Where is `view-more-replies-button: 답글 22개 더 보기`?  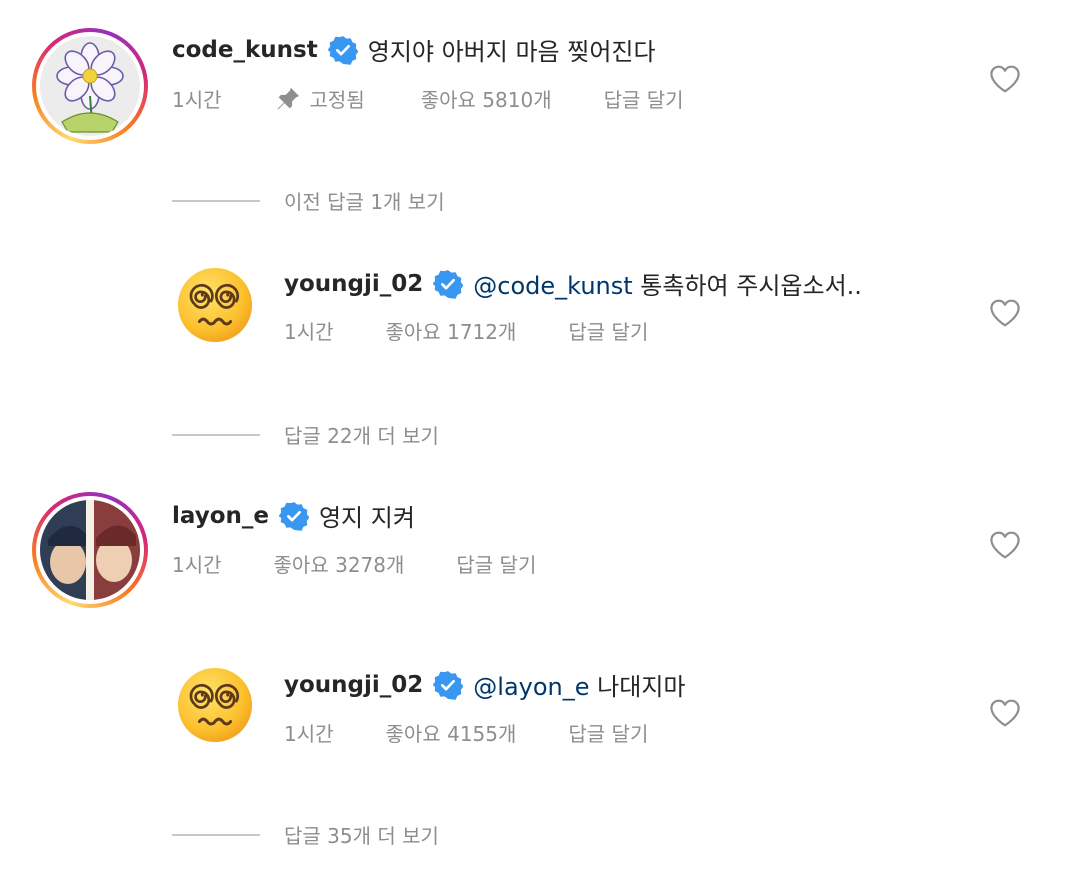
view-more-replies-button: 답글 22개 더 보기 is located at coordinates (305, 434).